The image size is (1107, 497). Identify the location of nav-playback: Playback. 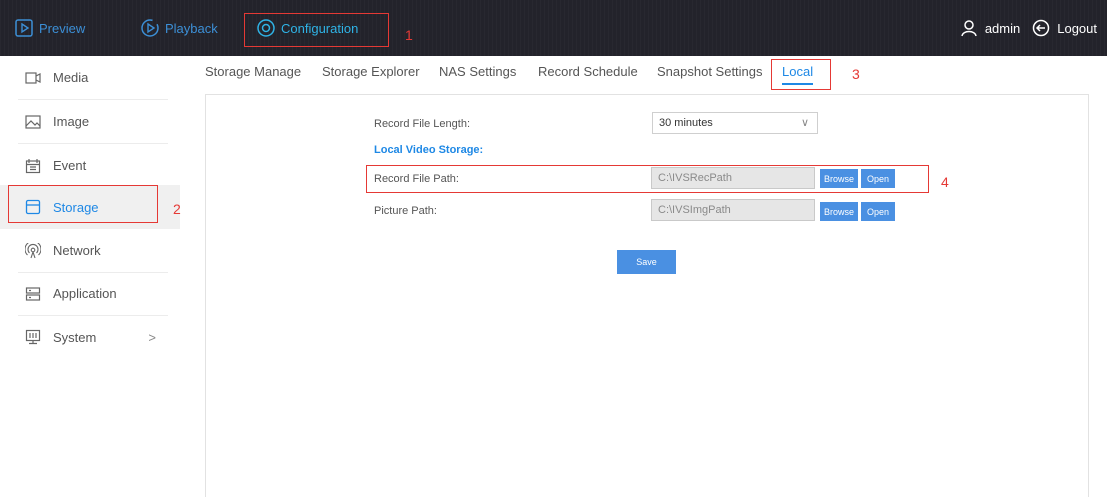
(179, 28).